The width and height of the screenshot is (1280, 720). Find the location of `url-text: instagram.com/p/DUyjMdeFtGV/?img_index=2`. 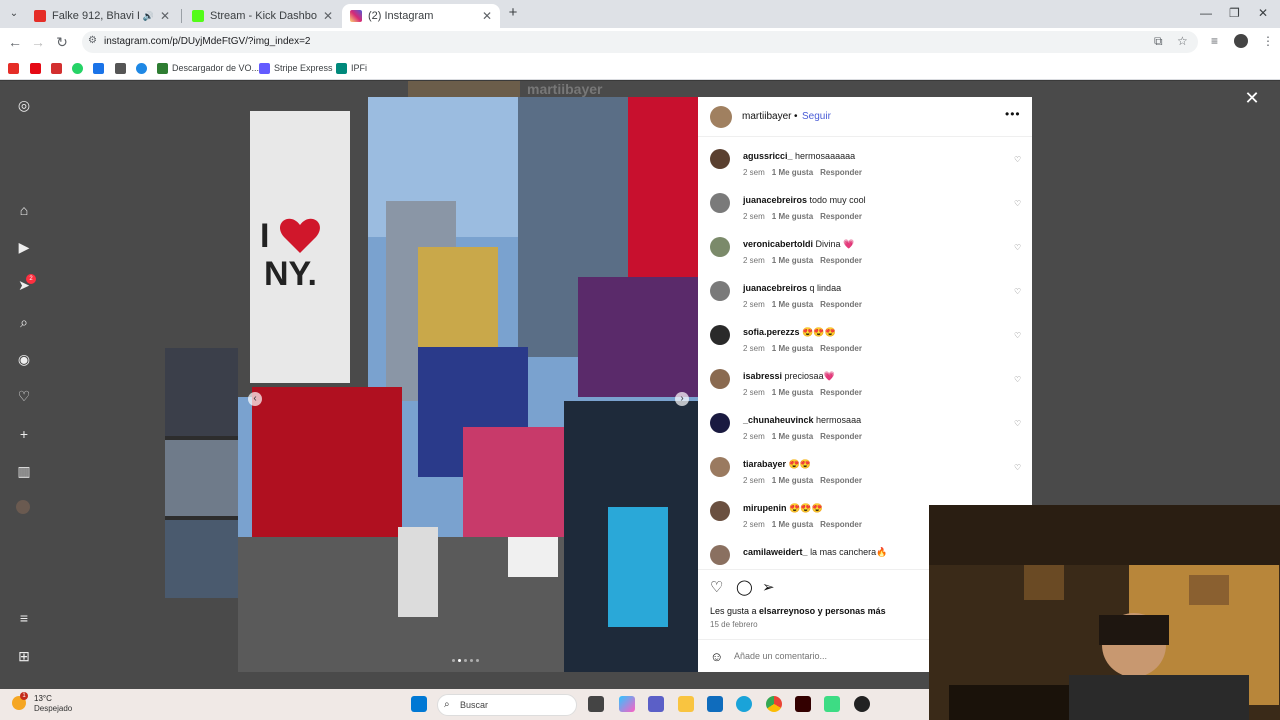

url-text: instagram.com/p/DUyjMdeFtGV/?img_index=2 is located at coordinates (207, 41).